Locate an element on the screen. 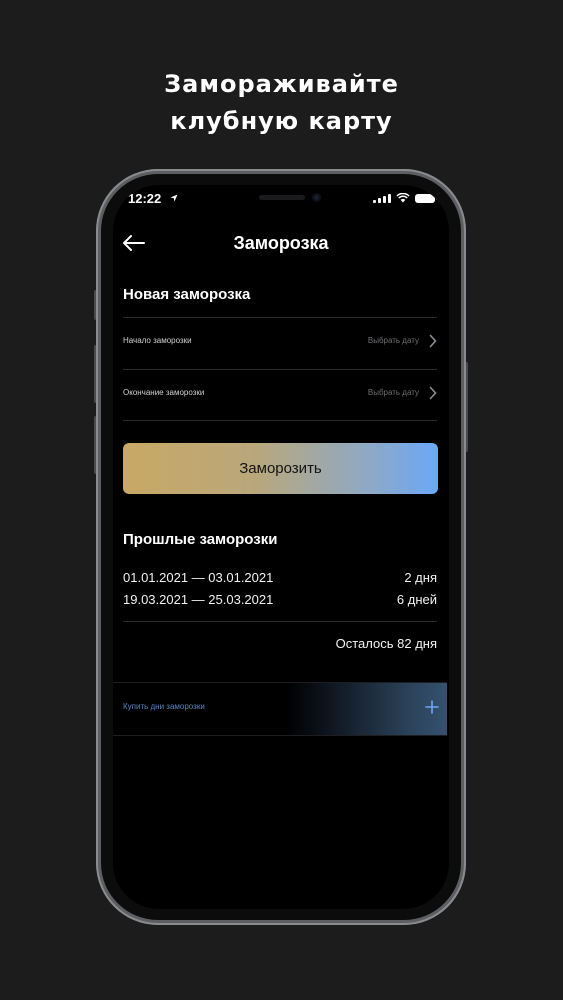 This screenshot has width=563, height=1000. promo-line-1: Замораживайте is located at coordinates (281, 84).